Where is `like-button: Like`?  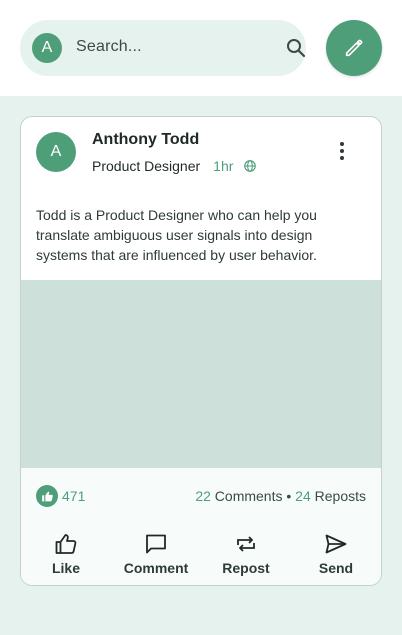
like-button: Like is located at coordinates (66, 556).